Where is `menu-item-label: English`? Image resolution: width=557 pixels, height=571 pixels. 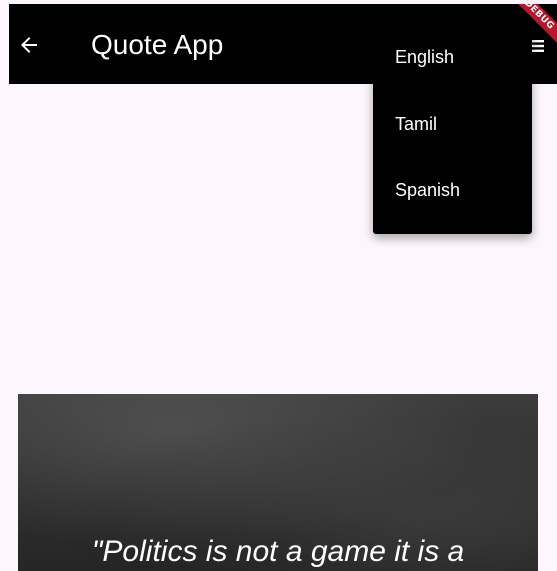
menu-item-label: English is located at coordinates (425, 56).